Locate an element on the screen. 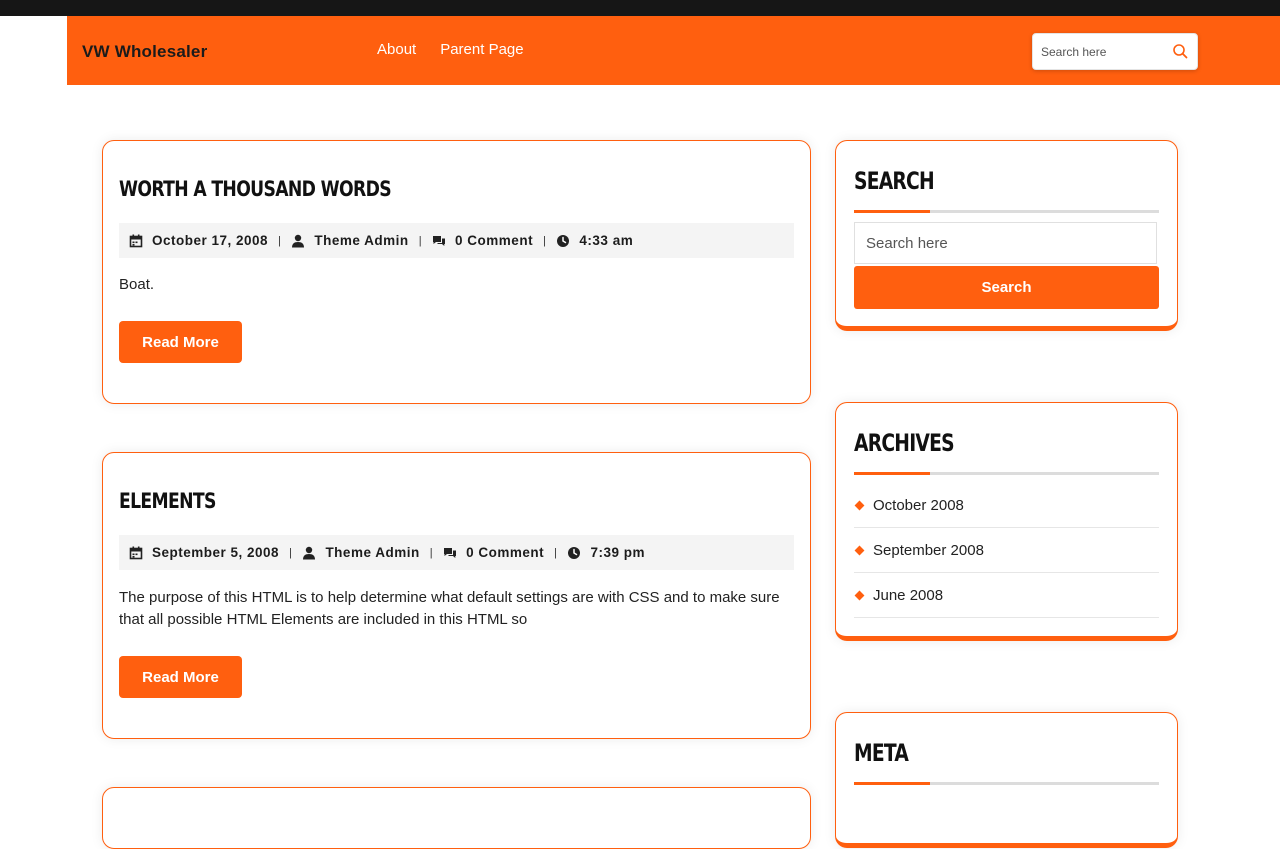 Image resolution: width=1280 pixels, height=849 pixels. nav-item-about: About is located at coordinates (396, 49).